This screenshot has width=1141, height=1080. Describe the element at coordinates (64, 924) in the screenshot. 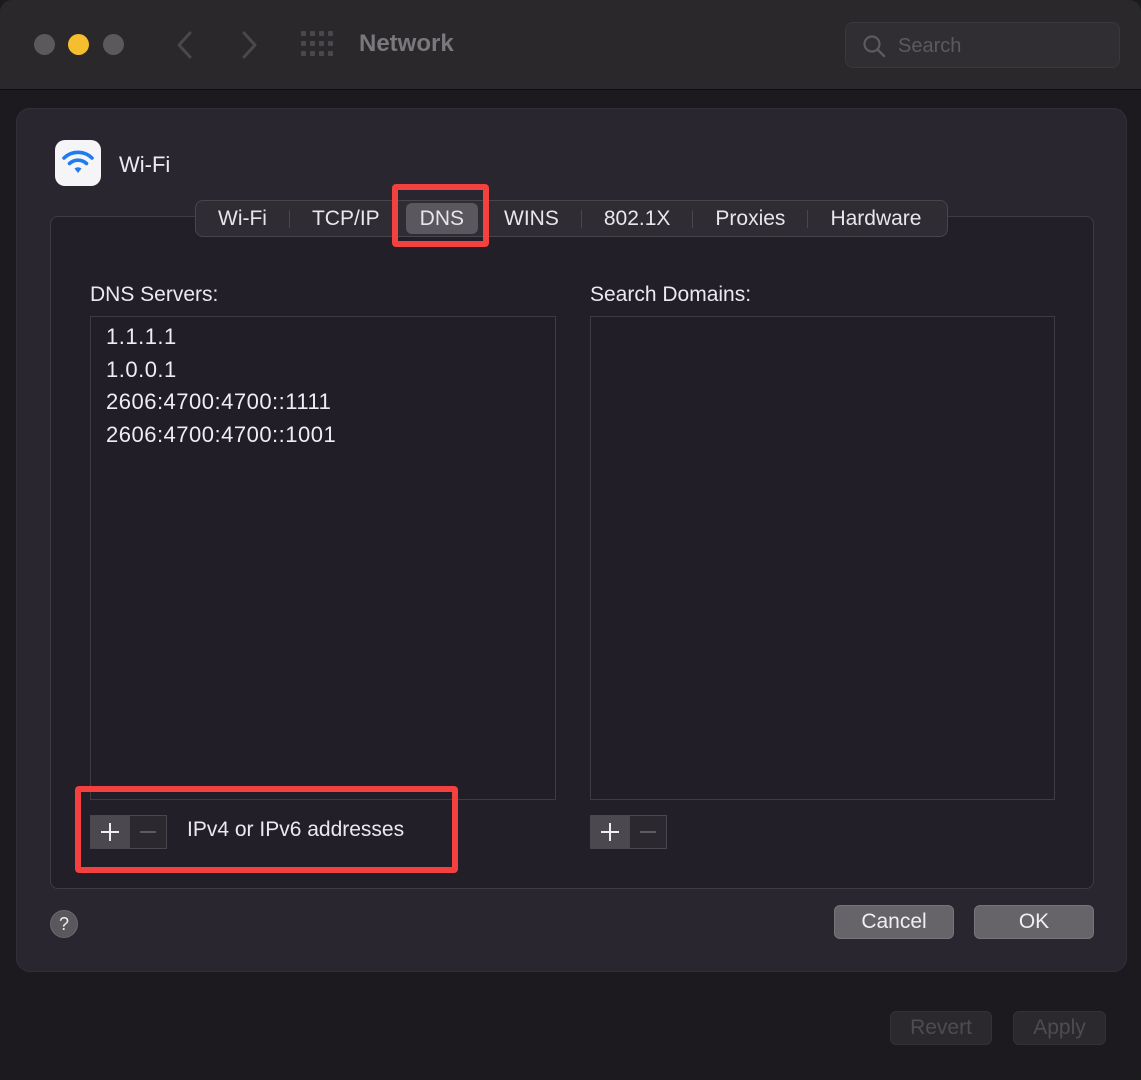

I see `help-button: ?` at that location.